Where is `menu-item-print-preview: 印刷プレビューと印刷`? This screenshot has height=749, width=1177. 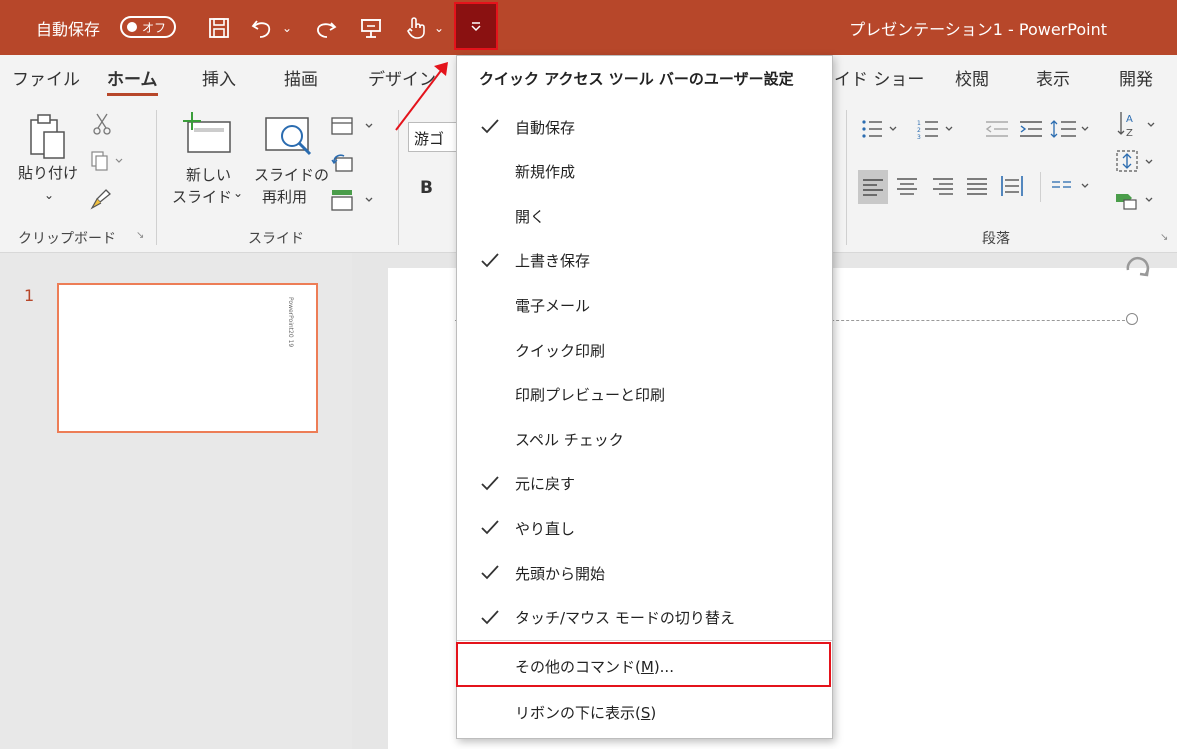 menu-item-print-preview: 印刷プレビューと印刷 is located at coordinates (644, 395).